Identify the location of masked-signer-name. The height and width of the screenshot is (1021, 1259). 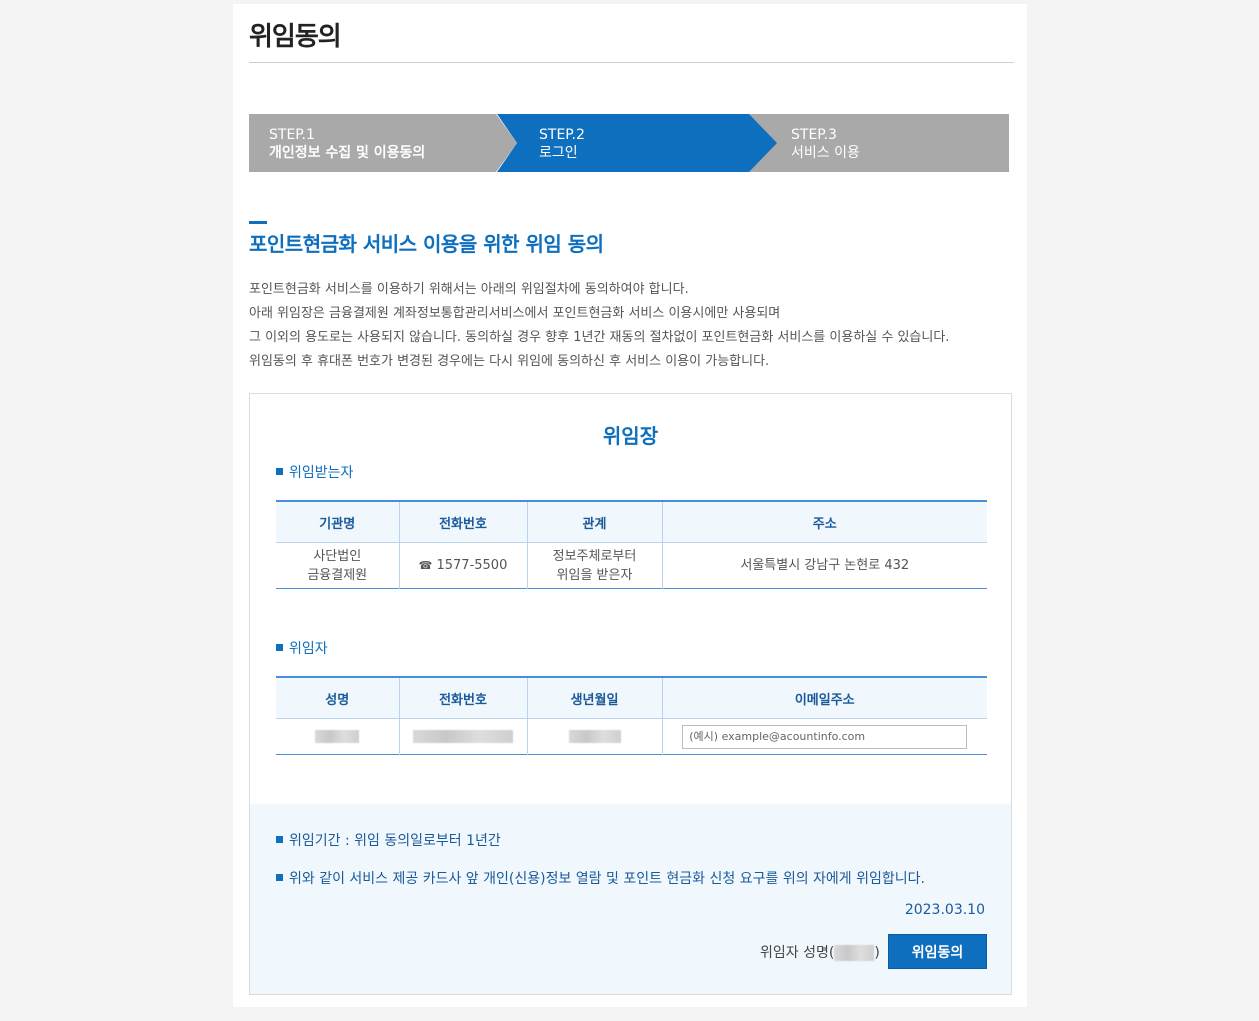
(854, 953).